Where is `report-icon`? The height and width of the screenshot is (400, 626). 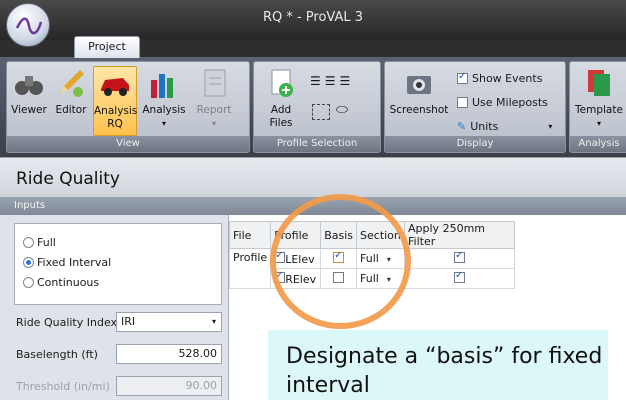 report-icon is located at coordinates (215, 83).